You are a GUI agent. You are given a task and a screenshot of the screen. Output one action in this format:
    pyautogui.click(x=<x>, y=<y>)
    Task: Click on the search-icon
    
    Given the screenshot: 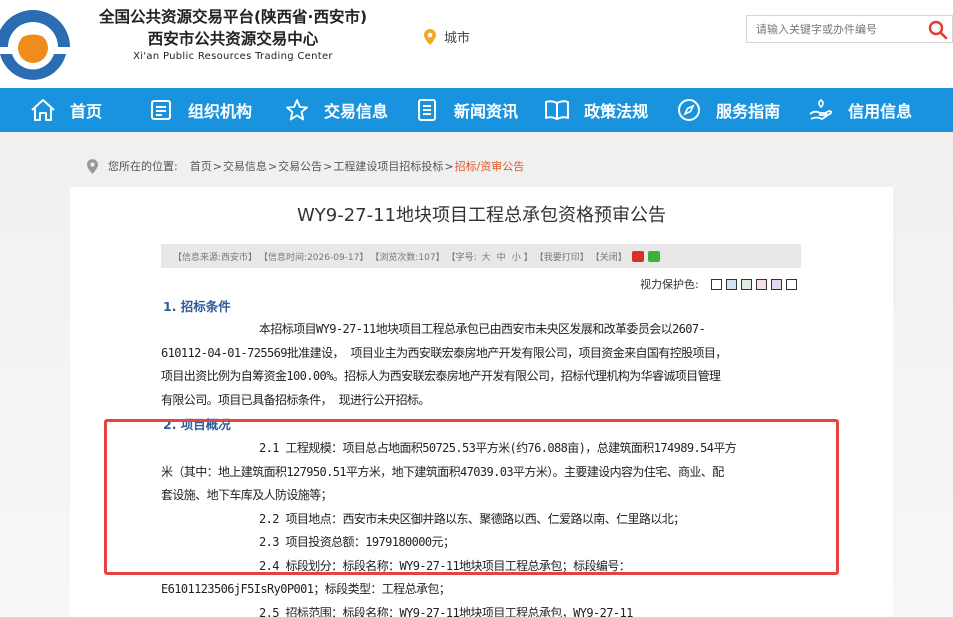 What is the action you would take?
    pyautogui.click(x=938, y=30)
    